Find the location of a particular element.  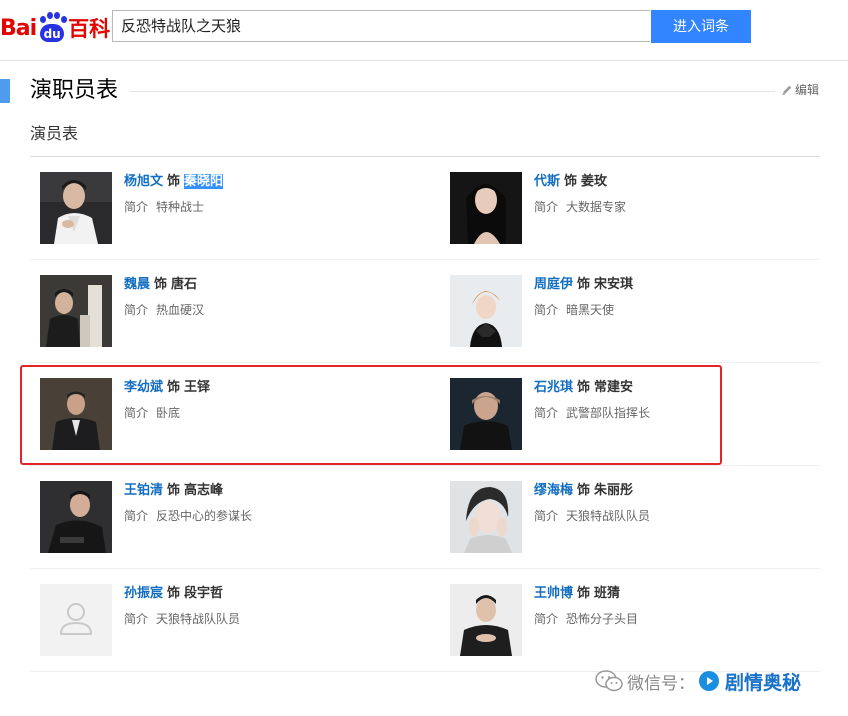

default-avatar-icon is located at coordinates (76, 620).